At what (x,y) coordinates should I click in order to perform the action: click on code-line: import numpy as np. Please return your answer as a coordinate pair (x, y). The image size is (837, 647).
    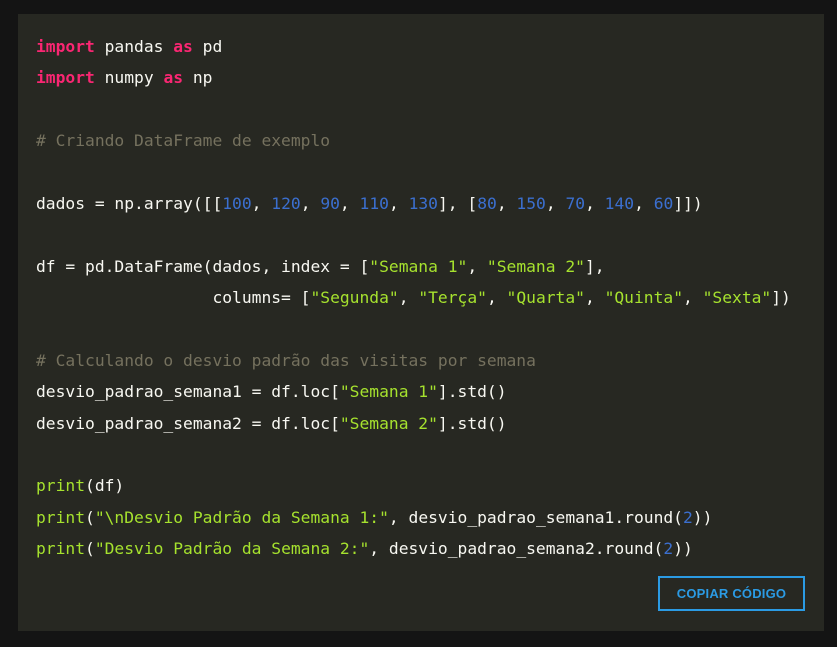
    Looking at the image, I should click on (413, 77).